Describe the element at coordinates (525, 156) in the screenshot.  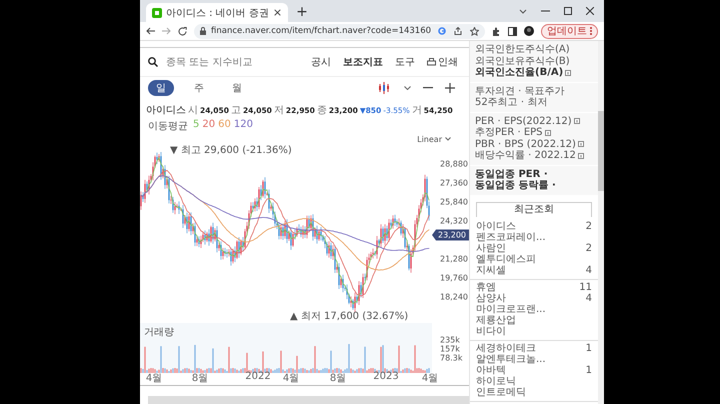
I see `stock-info-label: 배당수익률 · 2022.12` at that location.